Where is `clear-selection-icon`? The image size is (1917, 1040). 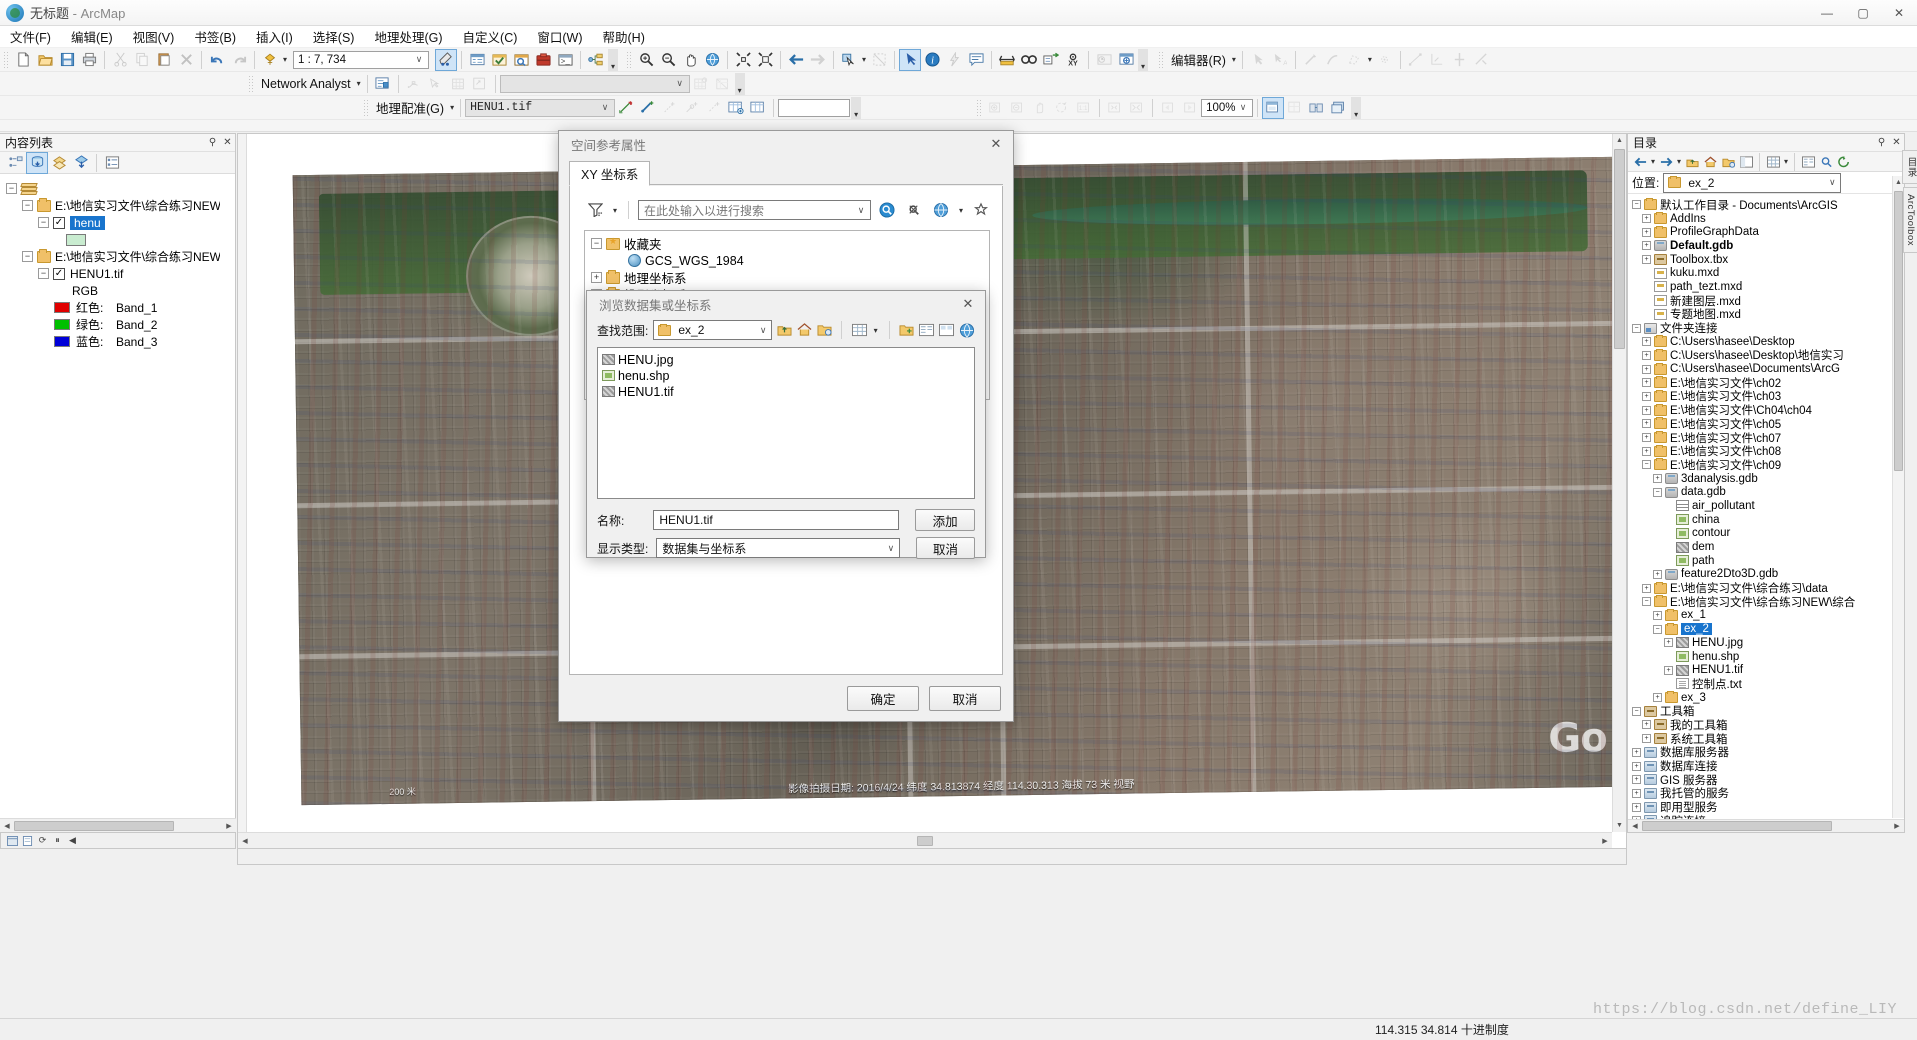
clear-selection-icon is located at coordinates (879, 60).